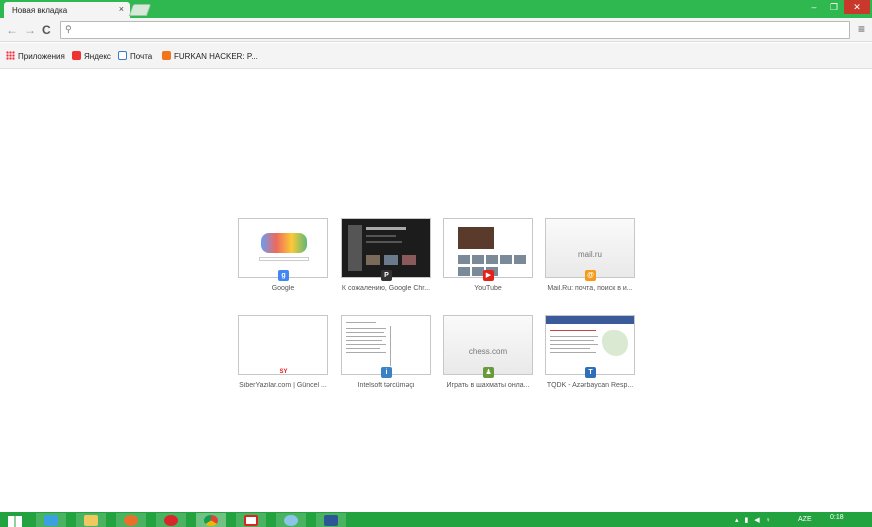 This screenshot has height=527, width=872. What do you see at coordinates (590, 372) in the screenshot?
I see `tqdk-icon: T` at bounding box center [590, 372].